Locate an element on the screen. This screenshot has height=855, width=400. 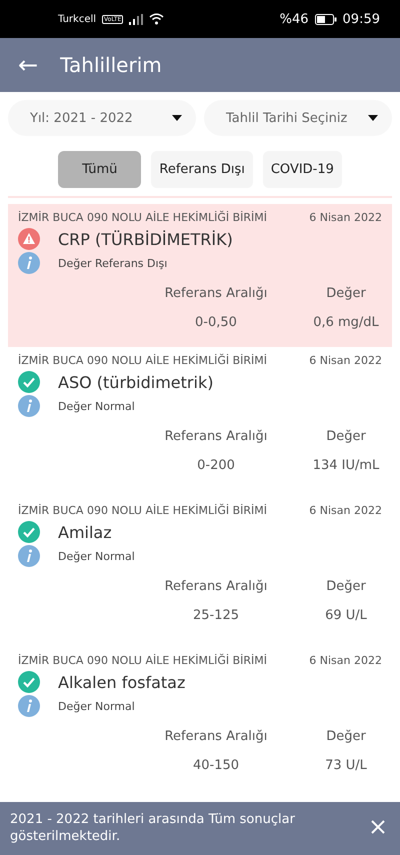
test-name: ASO (türbidimetrik) is located at coordinates (136, 382).